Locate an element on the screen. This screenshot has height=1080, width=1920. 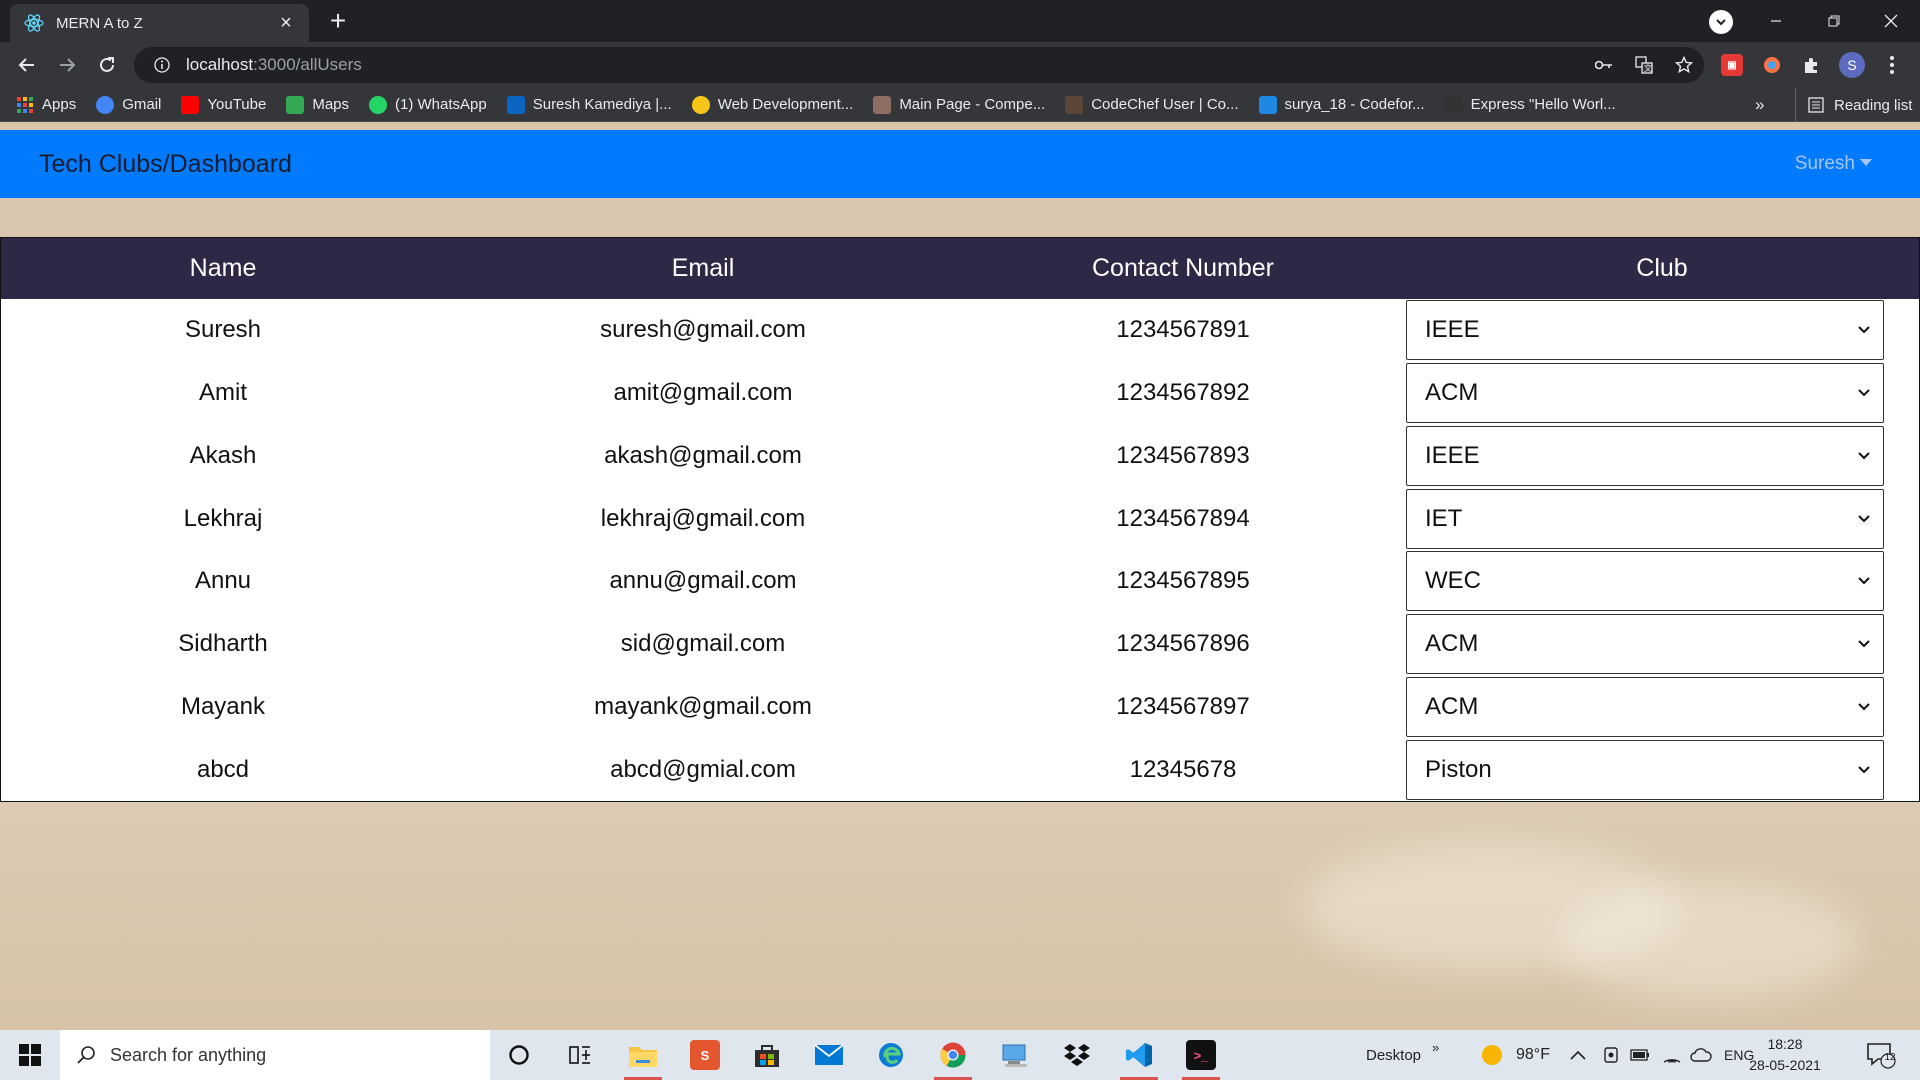
battery-icon is located at coordinates (1640, 1055).